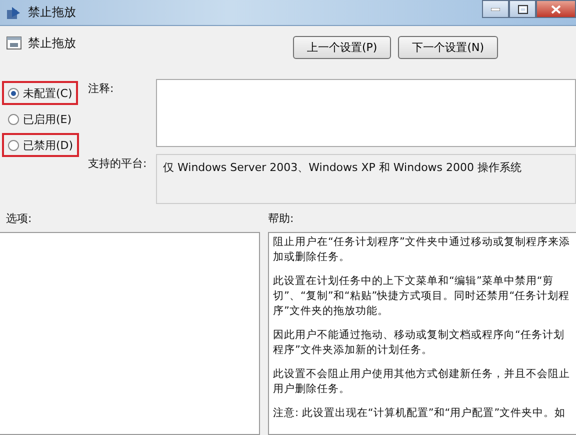  Describe the element at coordinates (52, 12) in the screenshot. I see `window-title: 禁止拖放` at that location.